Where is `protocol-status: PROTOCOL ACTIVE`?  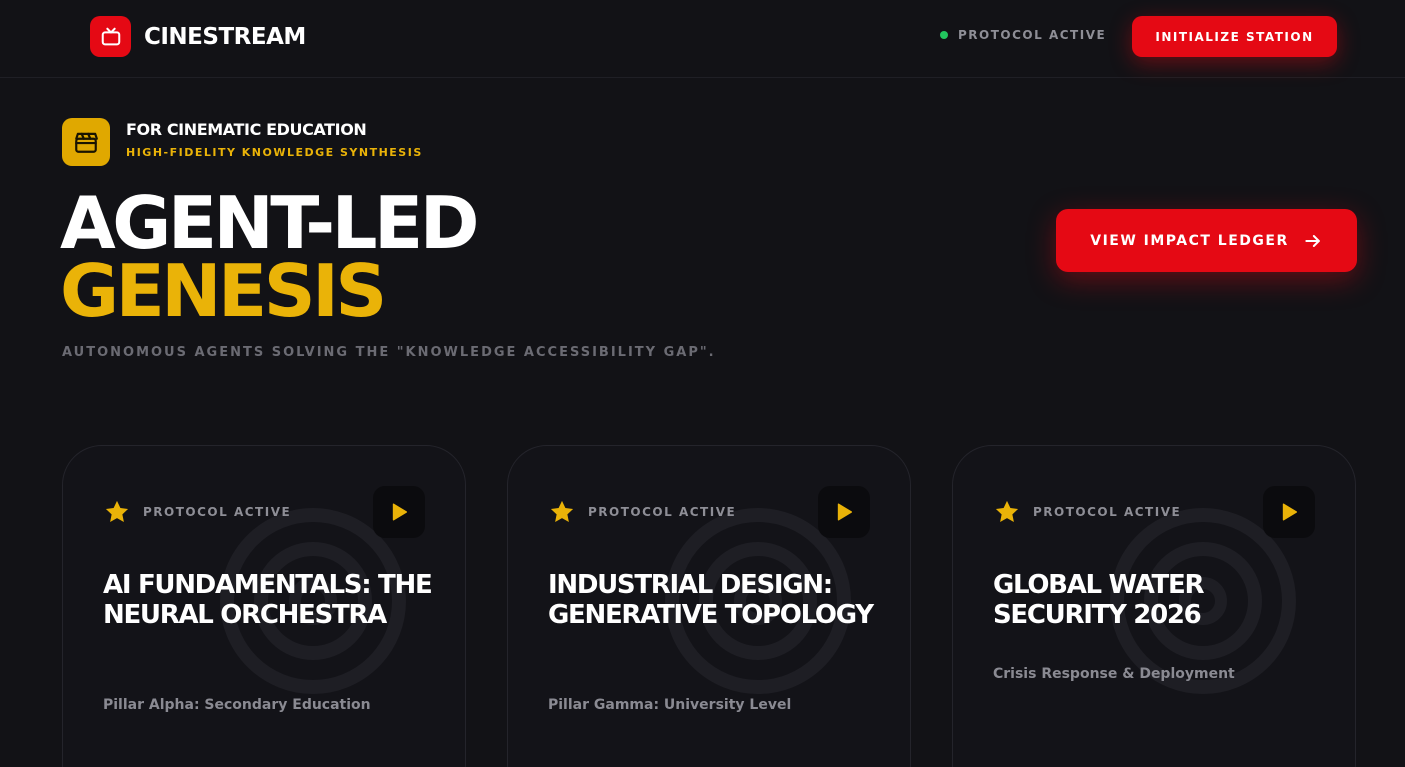
protocol-status: PROTOCOL ACTIVE is located at coordinates (1023, 35).